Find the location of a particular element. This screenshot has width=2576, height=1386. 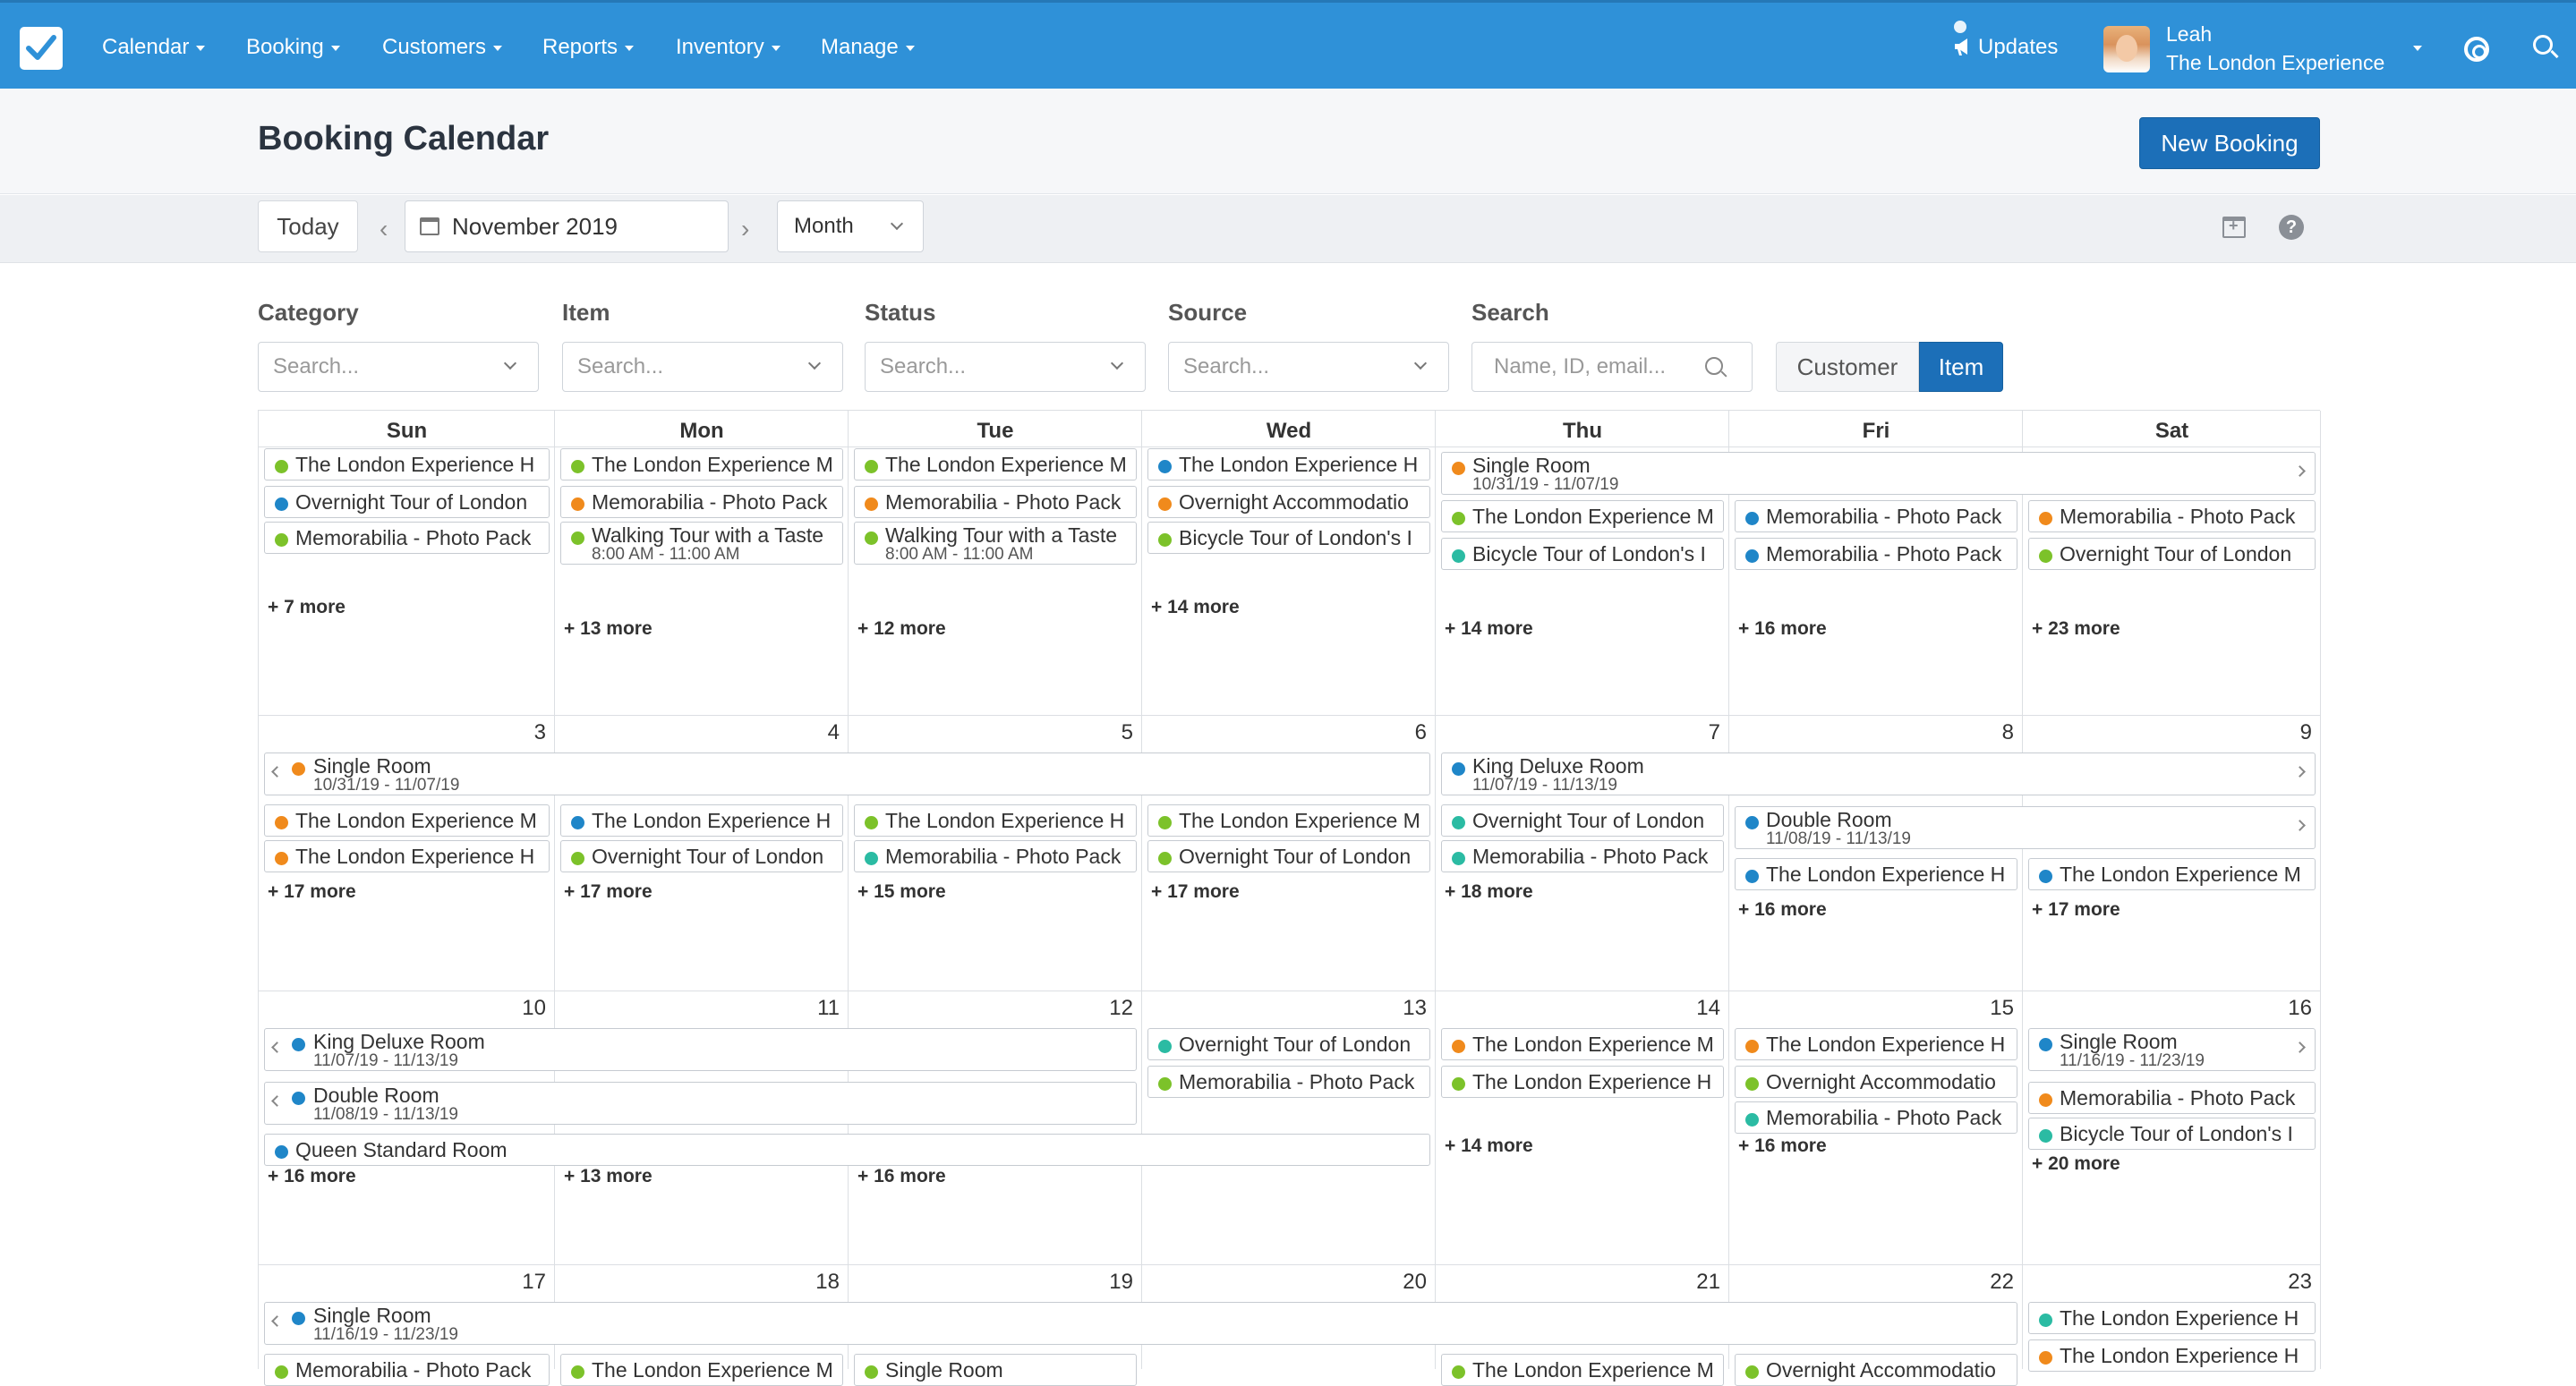

multi-day-booking: Queen Standard Room is located at coordinates (847, 1150).